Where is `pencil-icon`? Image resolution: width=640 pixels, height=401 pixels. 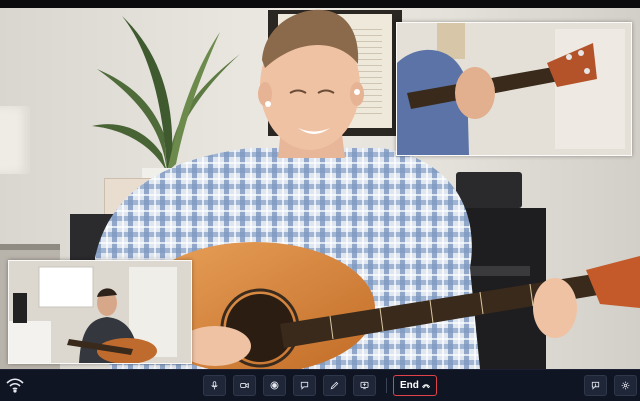 pencil-icon is located at coordinates (334, 385).